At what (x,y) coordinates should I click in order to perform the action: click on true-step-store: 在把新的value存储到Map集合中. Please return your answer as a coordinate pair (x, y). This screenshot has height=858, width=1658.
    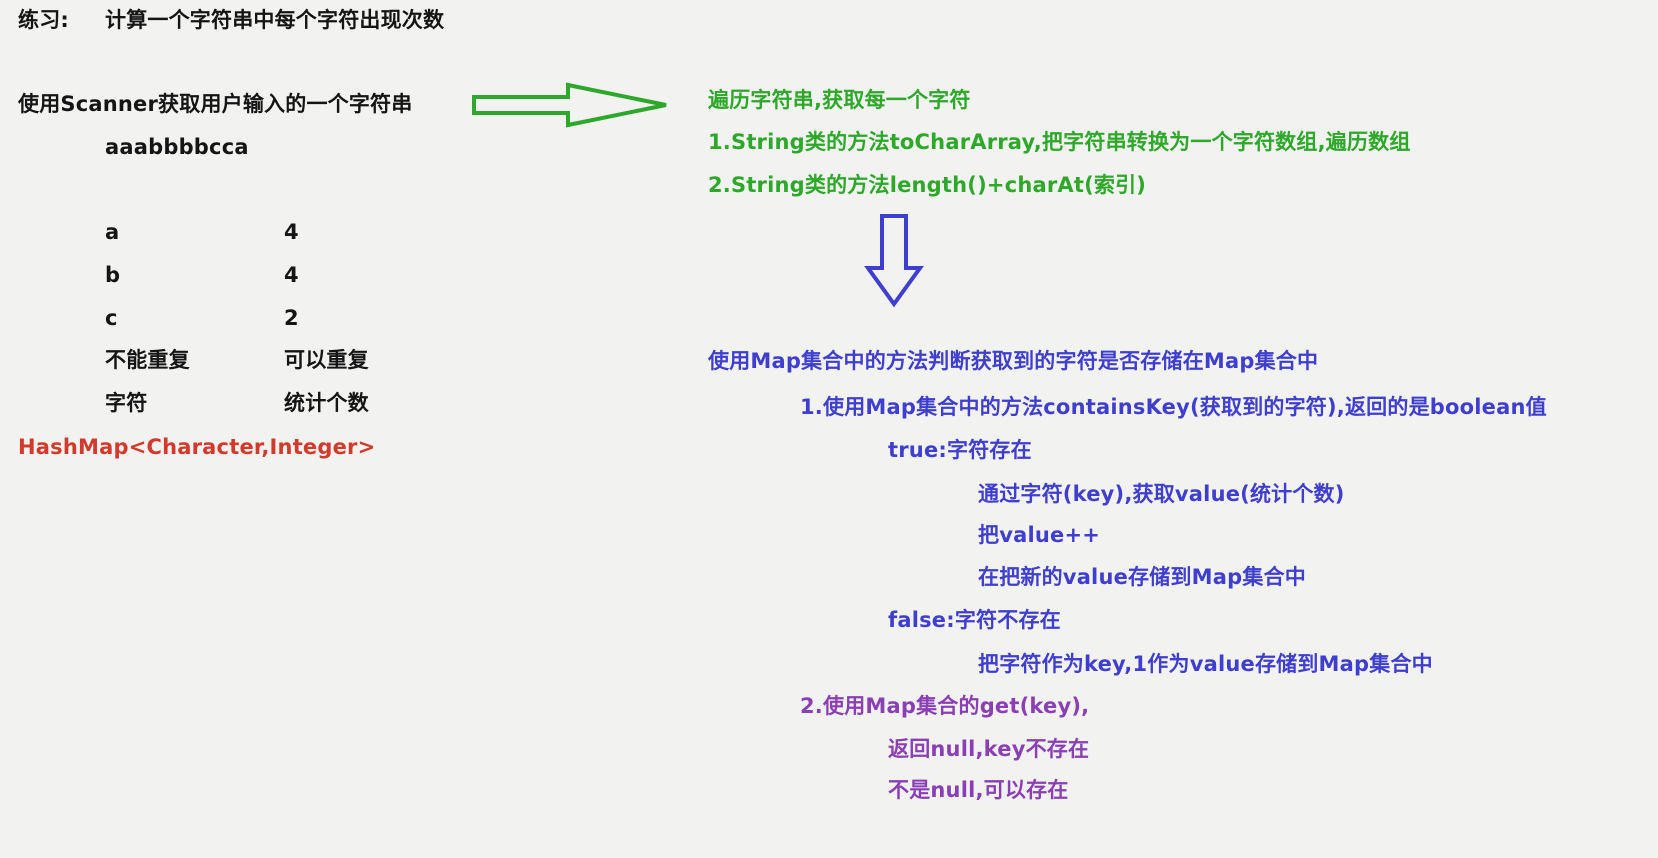
    Looking at the image, I should click on (1142, 577).